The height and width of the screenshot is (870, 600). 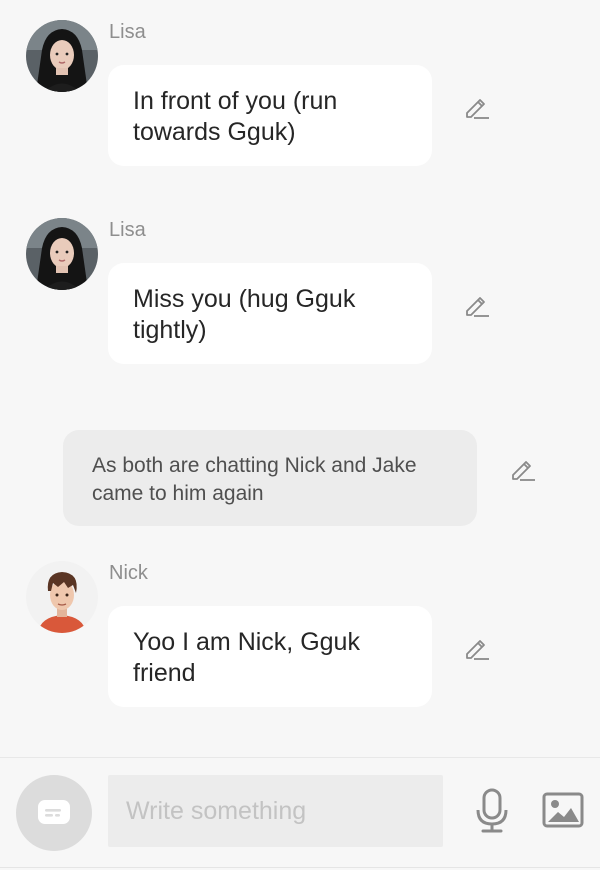 What do you see at coordinates (275, 811) in the screenshot?
I see `message-input` at bounding box center [275, 811].